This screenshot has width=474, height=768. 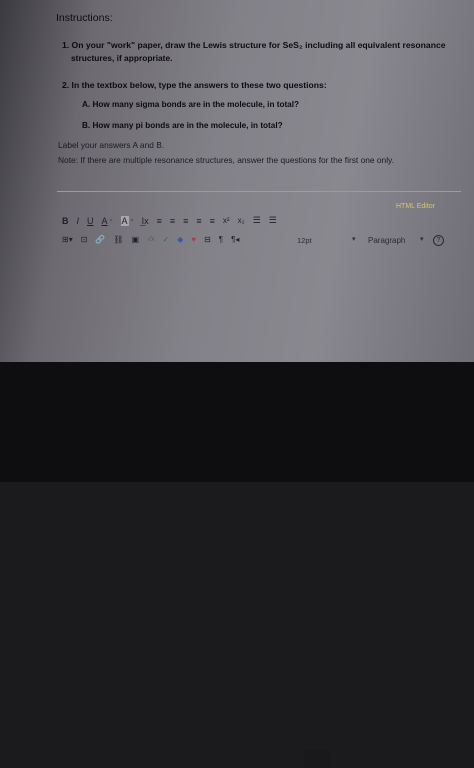 I want to click on italic-button: I, so click(x=78, y=221).